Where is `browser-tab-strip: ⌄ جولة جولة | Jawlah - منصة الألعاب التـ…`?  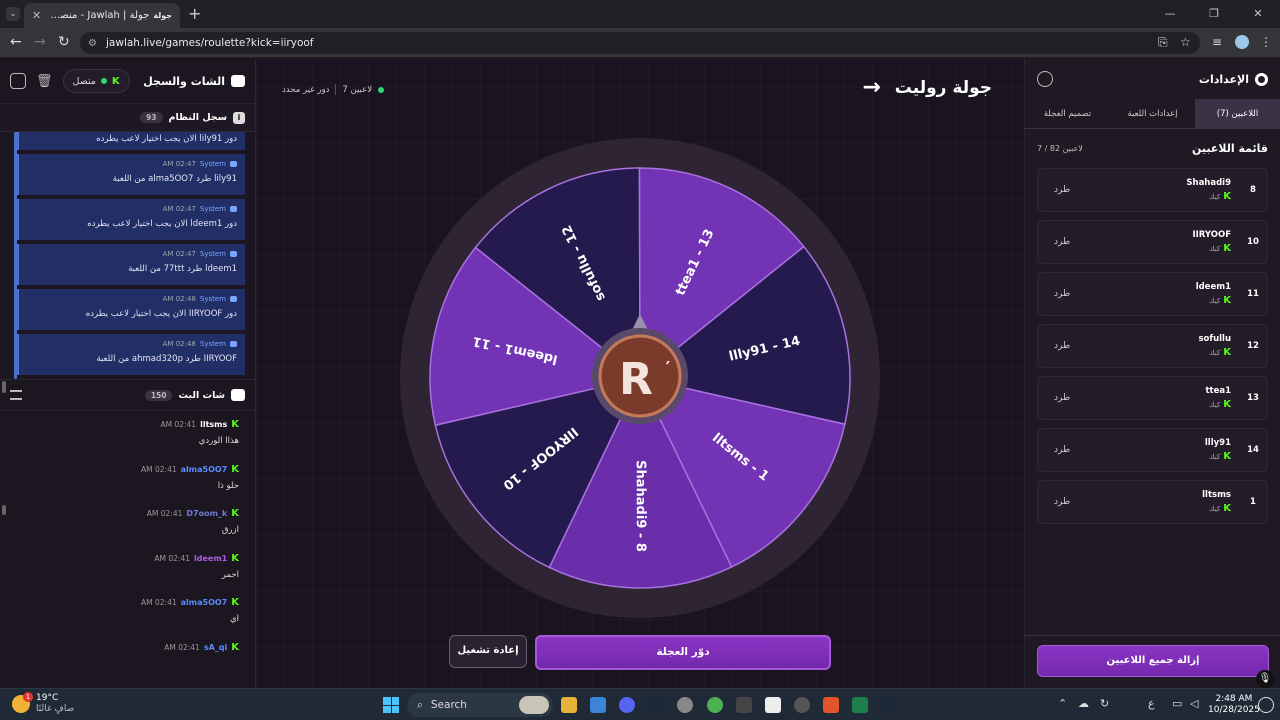 browser-tab-strip: ⌄ جولة جولة | Jawlah - منصة الألعاب التـ… is located at coordinates (640, 14).